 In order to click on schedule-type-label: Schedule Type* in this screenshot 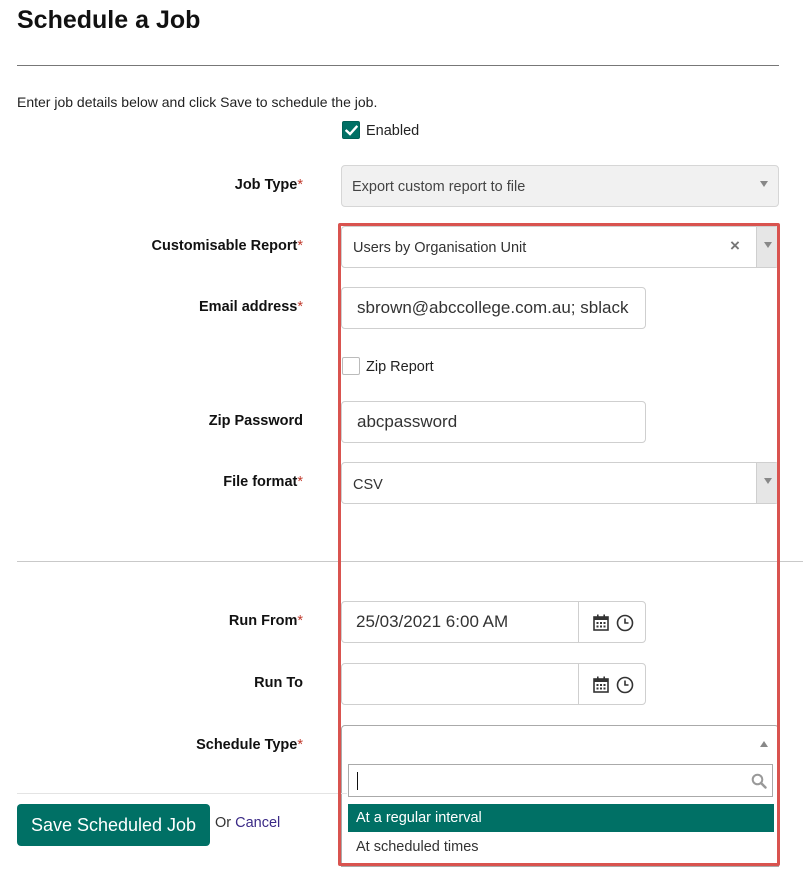, I will do `click(249, 745)`.